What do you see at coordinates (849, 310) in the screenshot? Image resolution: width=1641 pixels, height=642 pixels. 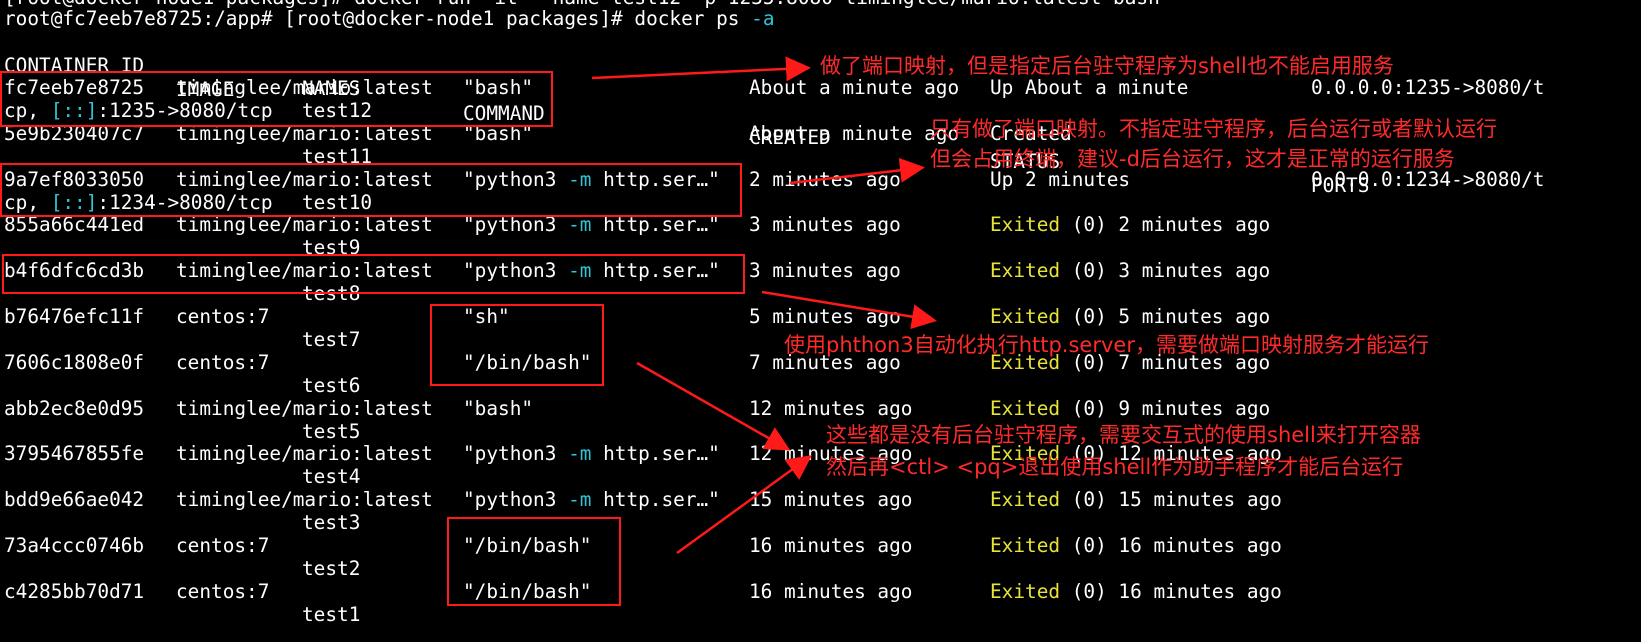 I see `arrow-note3` at bounding box center [849, 310].